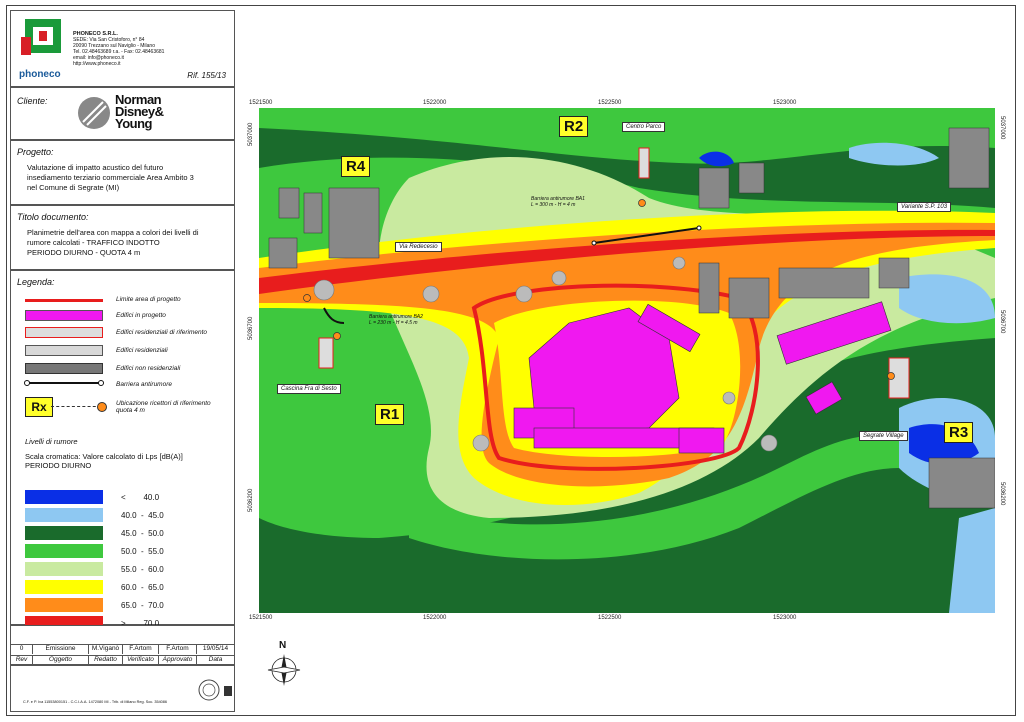 The width and height of the screenshot is (1024, 722). Describe the element at coordinates (309, 389) in the screenshot. I see `map-label-cascina: Cascina Fra di Sesto` at that location.